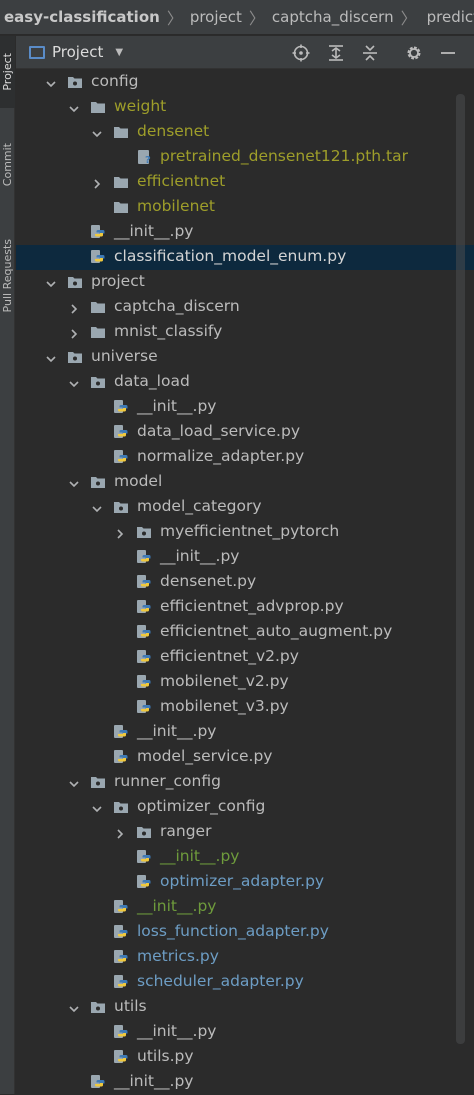 Image resolution: width=474 pixels, height=1095 pixels. I want to click on tree-row: metrics.py, so click(245, 957).